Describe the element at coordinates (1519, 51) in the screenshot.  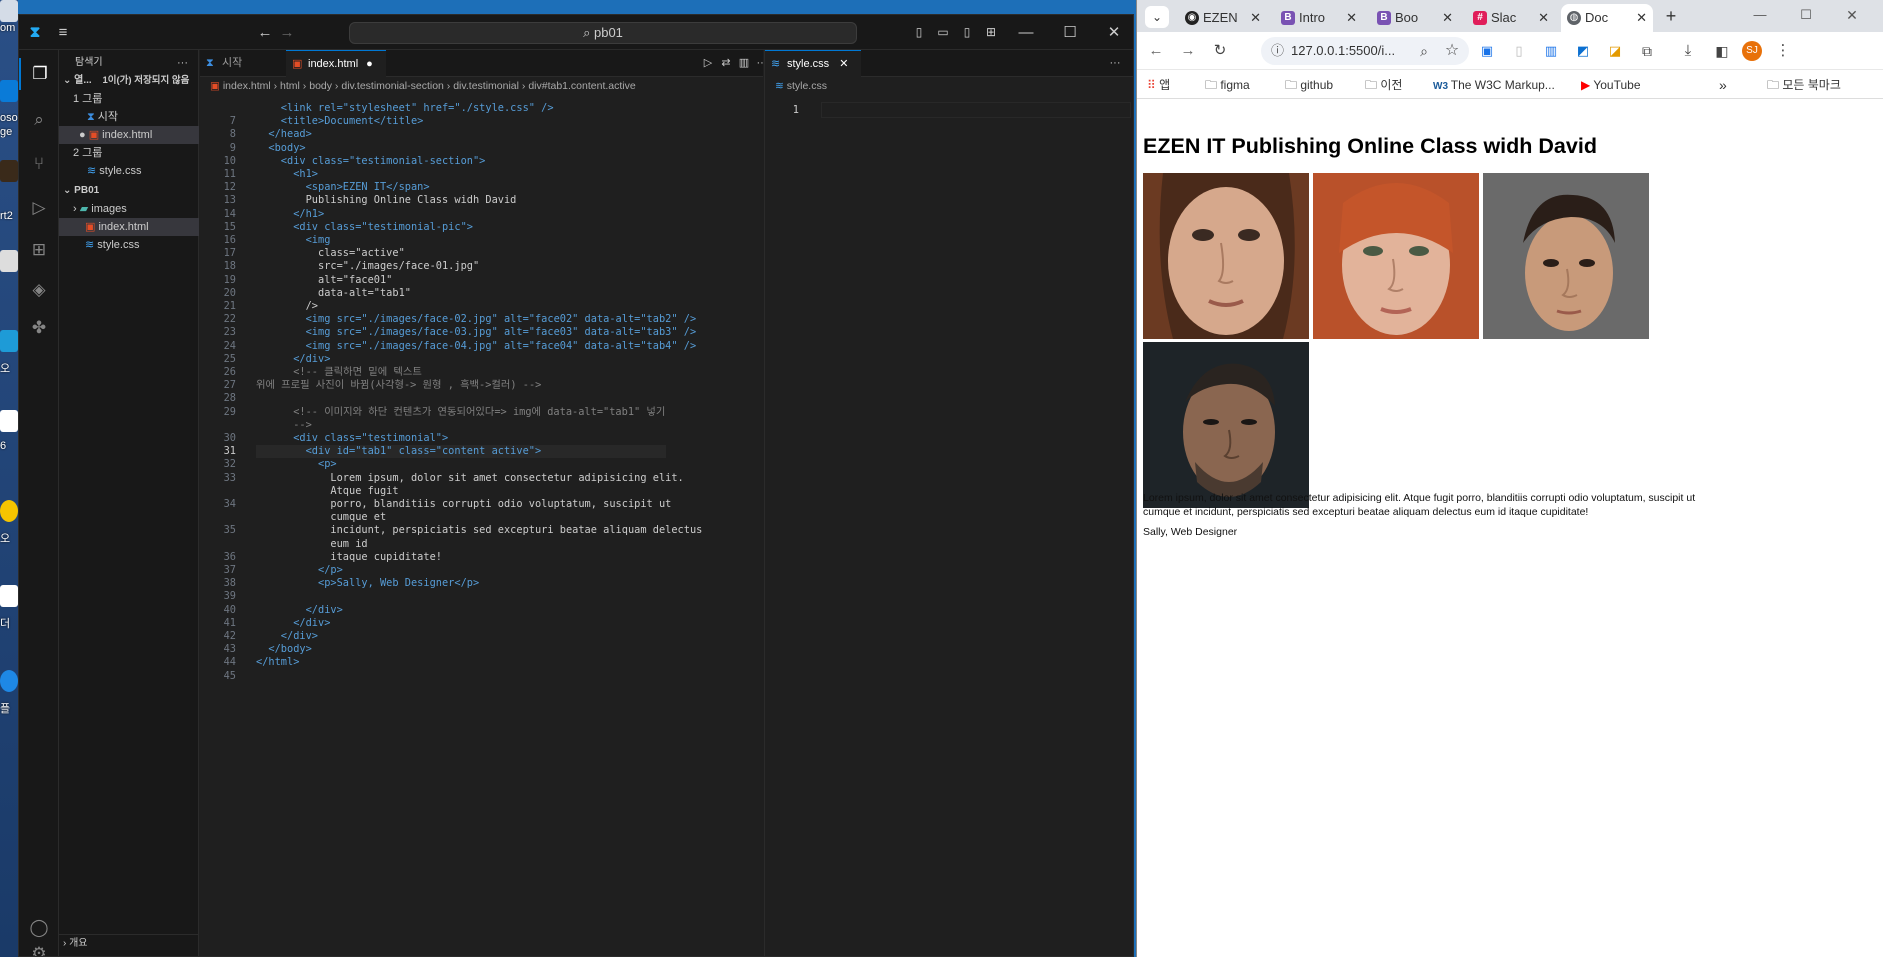
I see `extension-icon: ▯` at that location.